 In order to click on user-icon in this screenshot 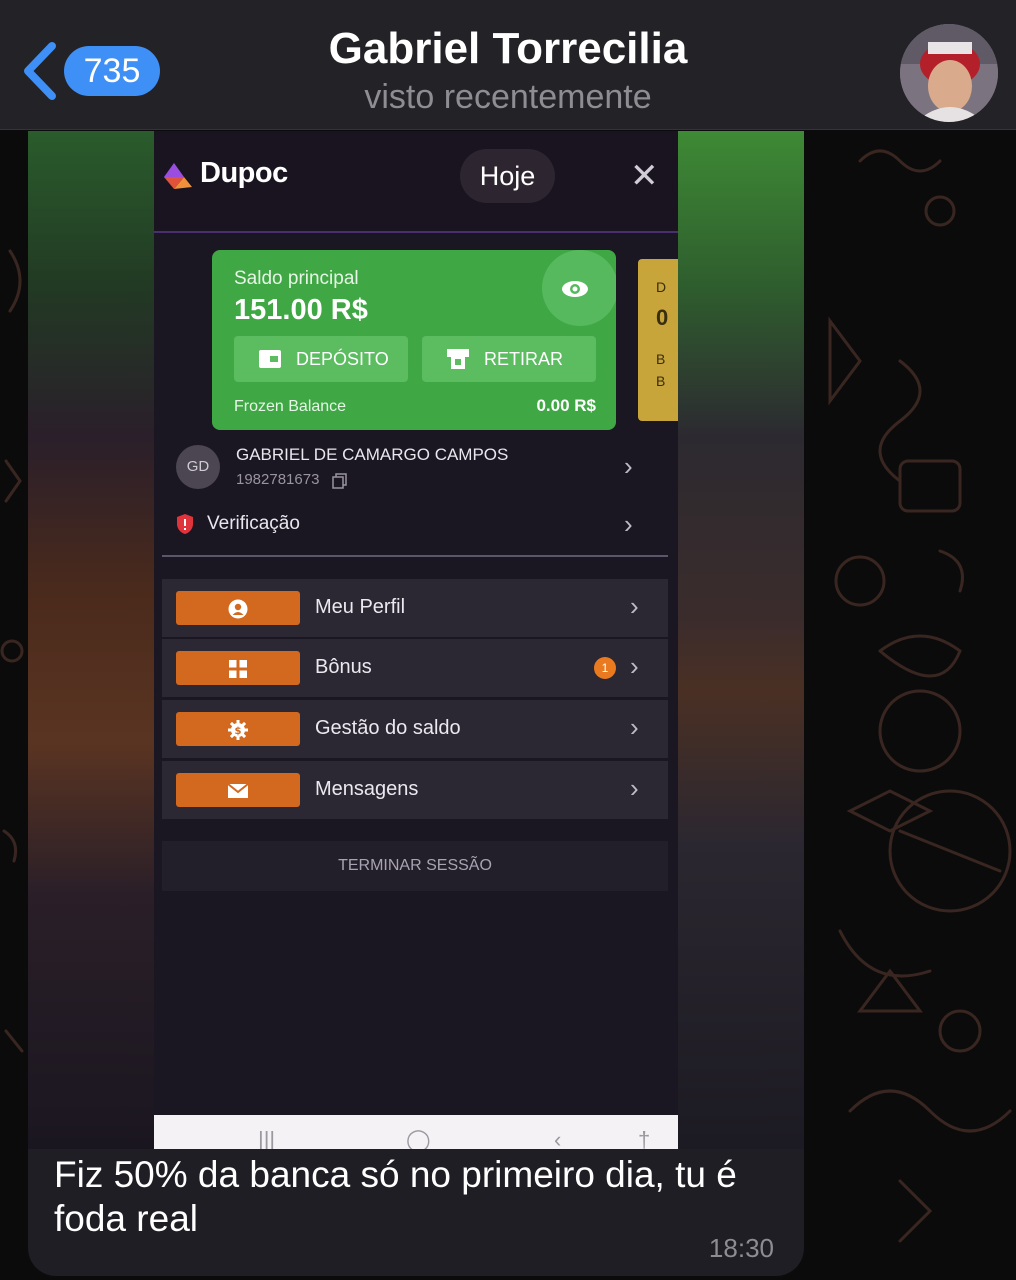, I will do `click(238, 609)`.